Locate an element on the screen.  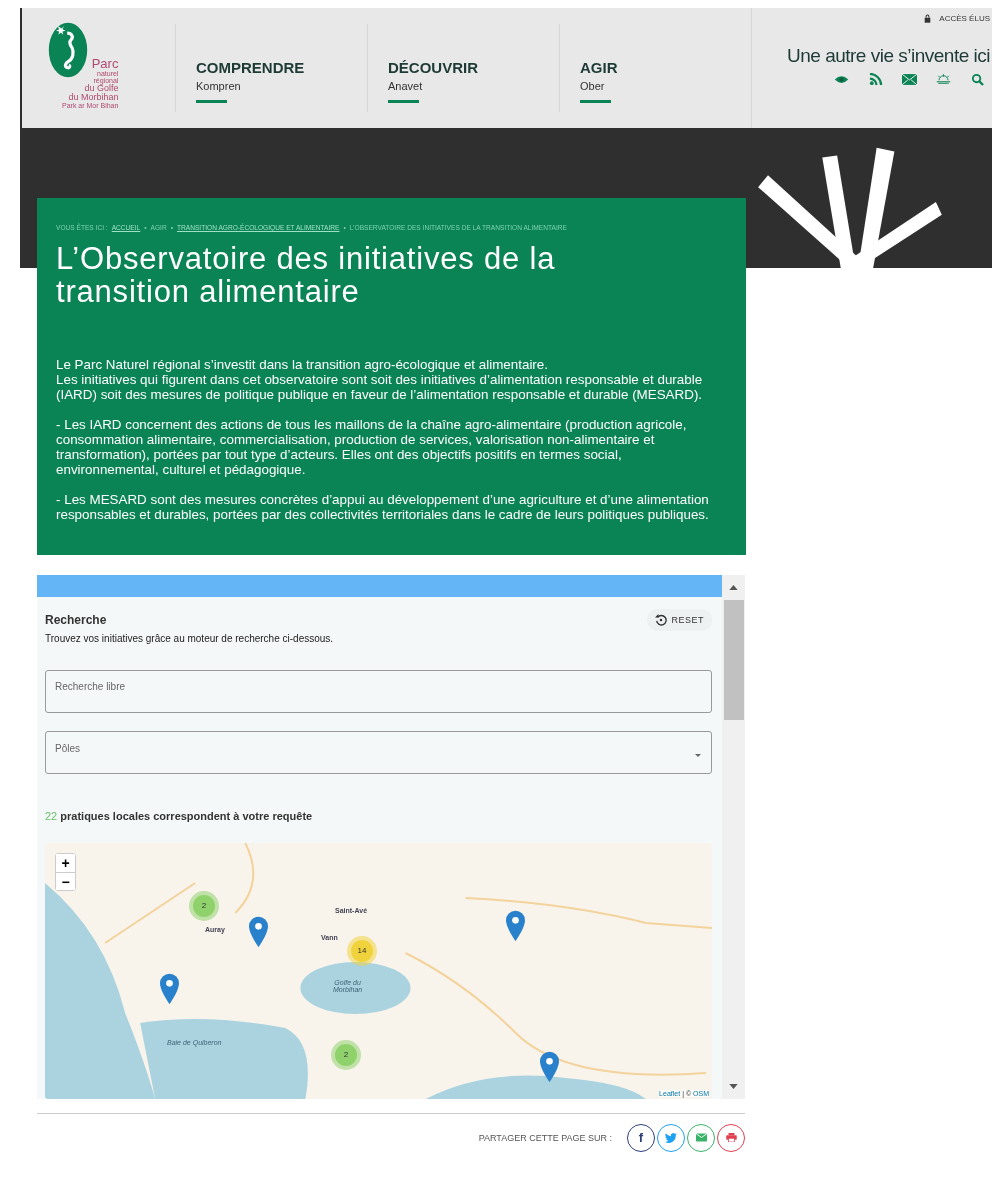
scroll-down-icon is located at coordinates (733, 1086).